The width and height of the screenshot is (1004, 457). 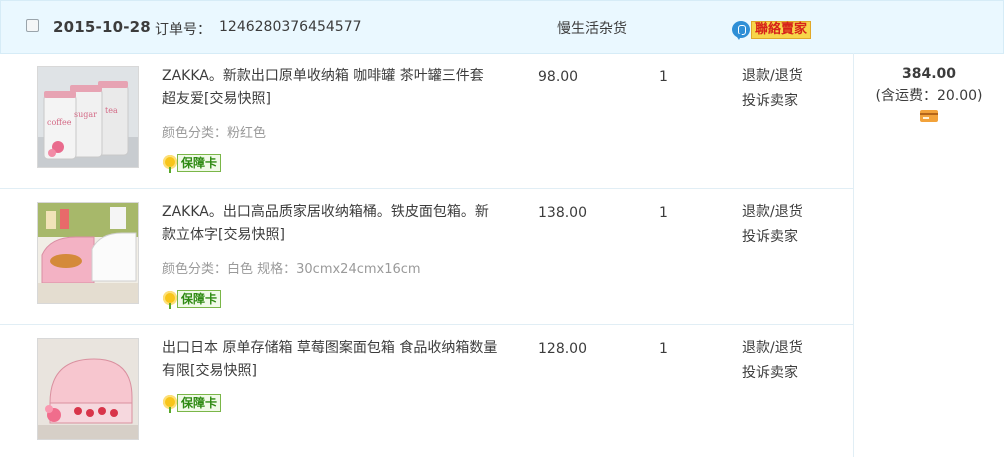 I want to click on svg-text: sugar, so click(x=85, y=114).